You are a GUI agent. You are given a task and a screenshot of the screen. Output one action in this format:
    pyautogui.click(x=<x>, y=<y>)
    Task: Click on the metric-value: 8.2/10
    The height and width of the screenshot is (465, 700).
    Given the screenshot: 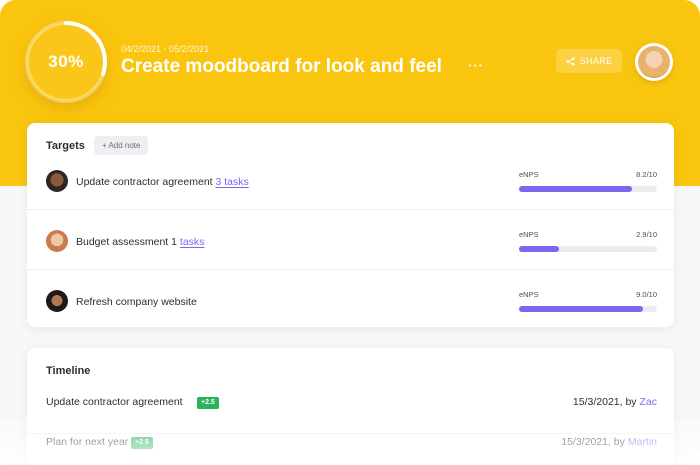 What is the action you would take?
    pyautogui.click(x=646, y=174)
    